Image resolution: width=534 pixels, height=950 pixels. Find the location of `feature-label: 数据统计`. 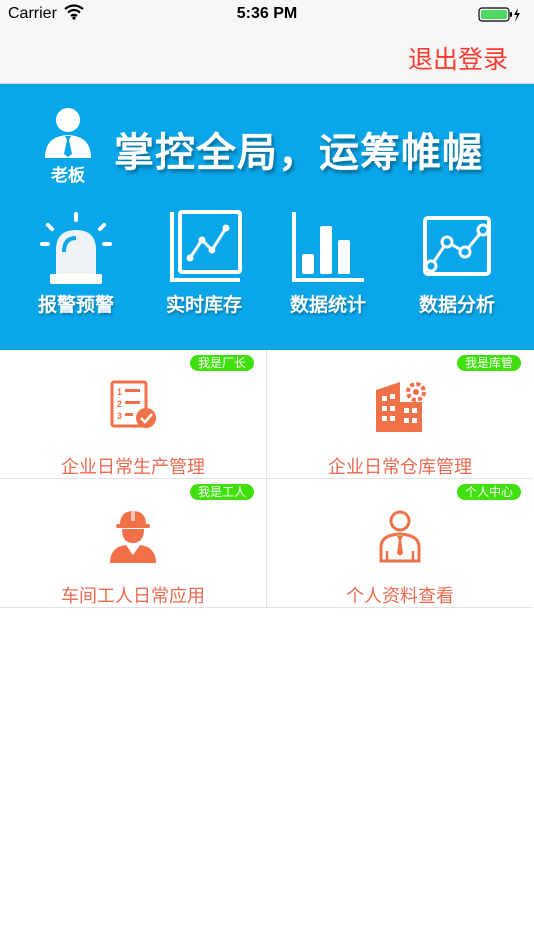

feature-label: 数据统计 is located at coordinates (327, 305).